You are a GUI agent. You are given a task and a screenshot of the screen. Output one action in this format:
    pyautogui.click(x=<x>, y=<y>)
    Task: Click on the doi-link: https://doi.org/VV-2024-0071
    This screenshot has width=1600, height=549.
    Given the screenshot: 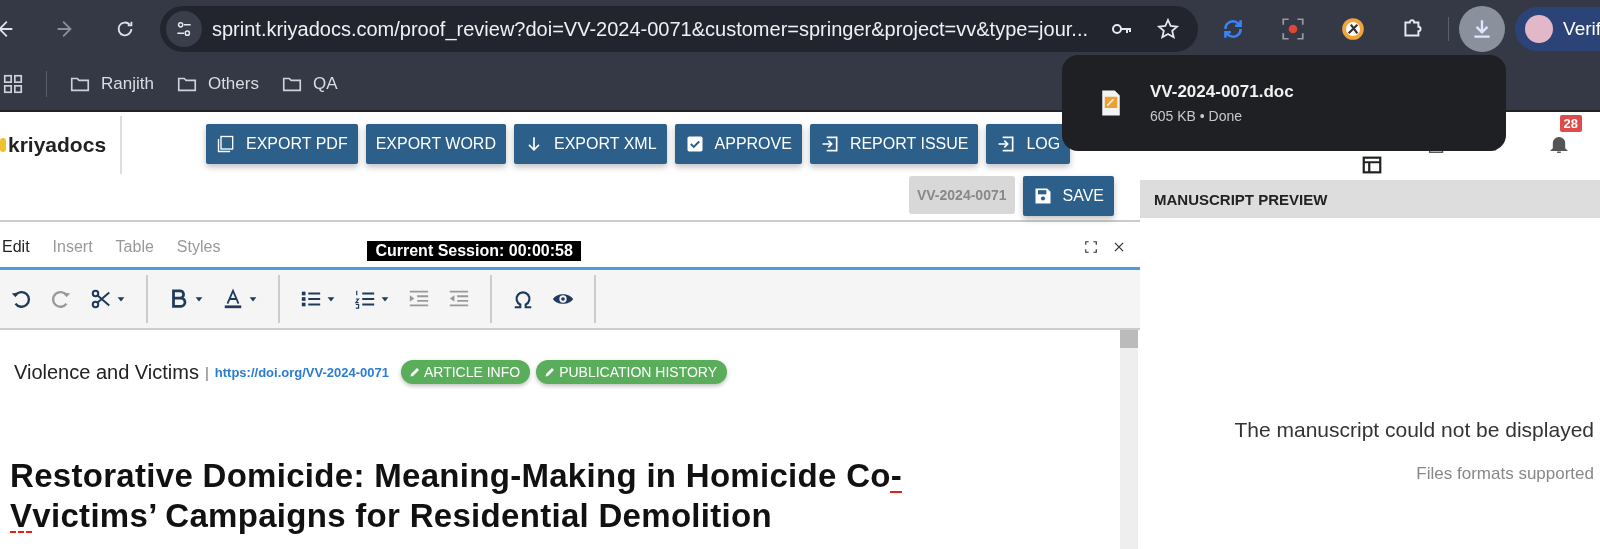 What is the action you would take?
    pyautogui.click(x=301, y=372)
    